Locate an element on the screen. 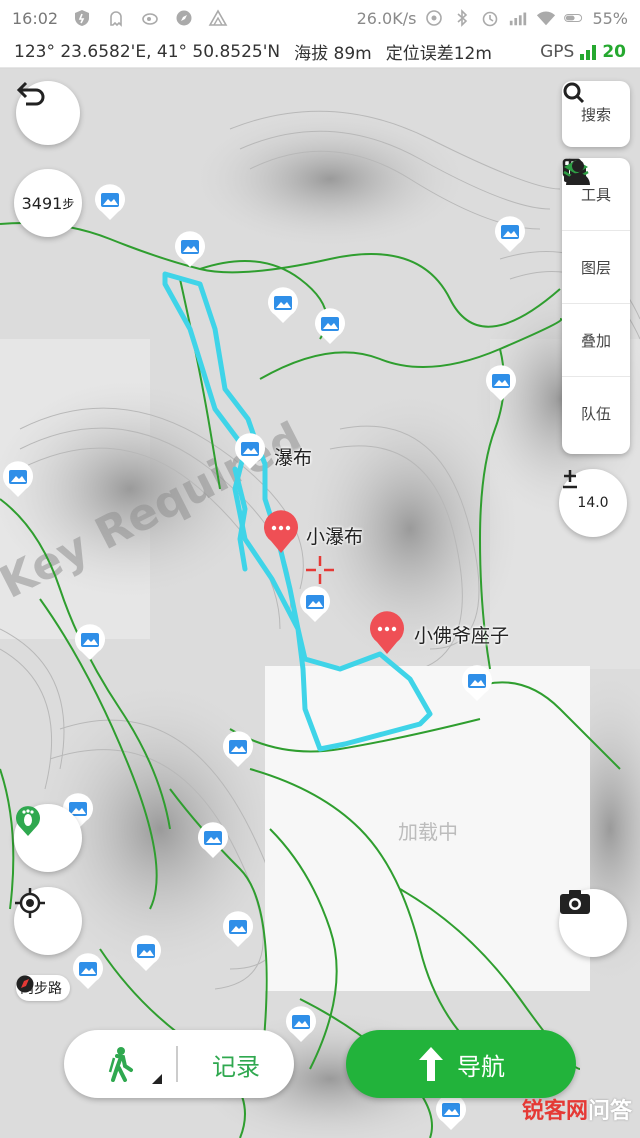  locate-button is located at coordinates (48, 921).